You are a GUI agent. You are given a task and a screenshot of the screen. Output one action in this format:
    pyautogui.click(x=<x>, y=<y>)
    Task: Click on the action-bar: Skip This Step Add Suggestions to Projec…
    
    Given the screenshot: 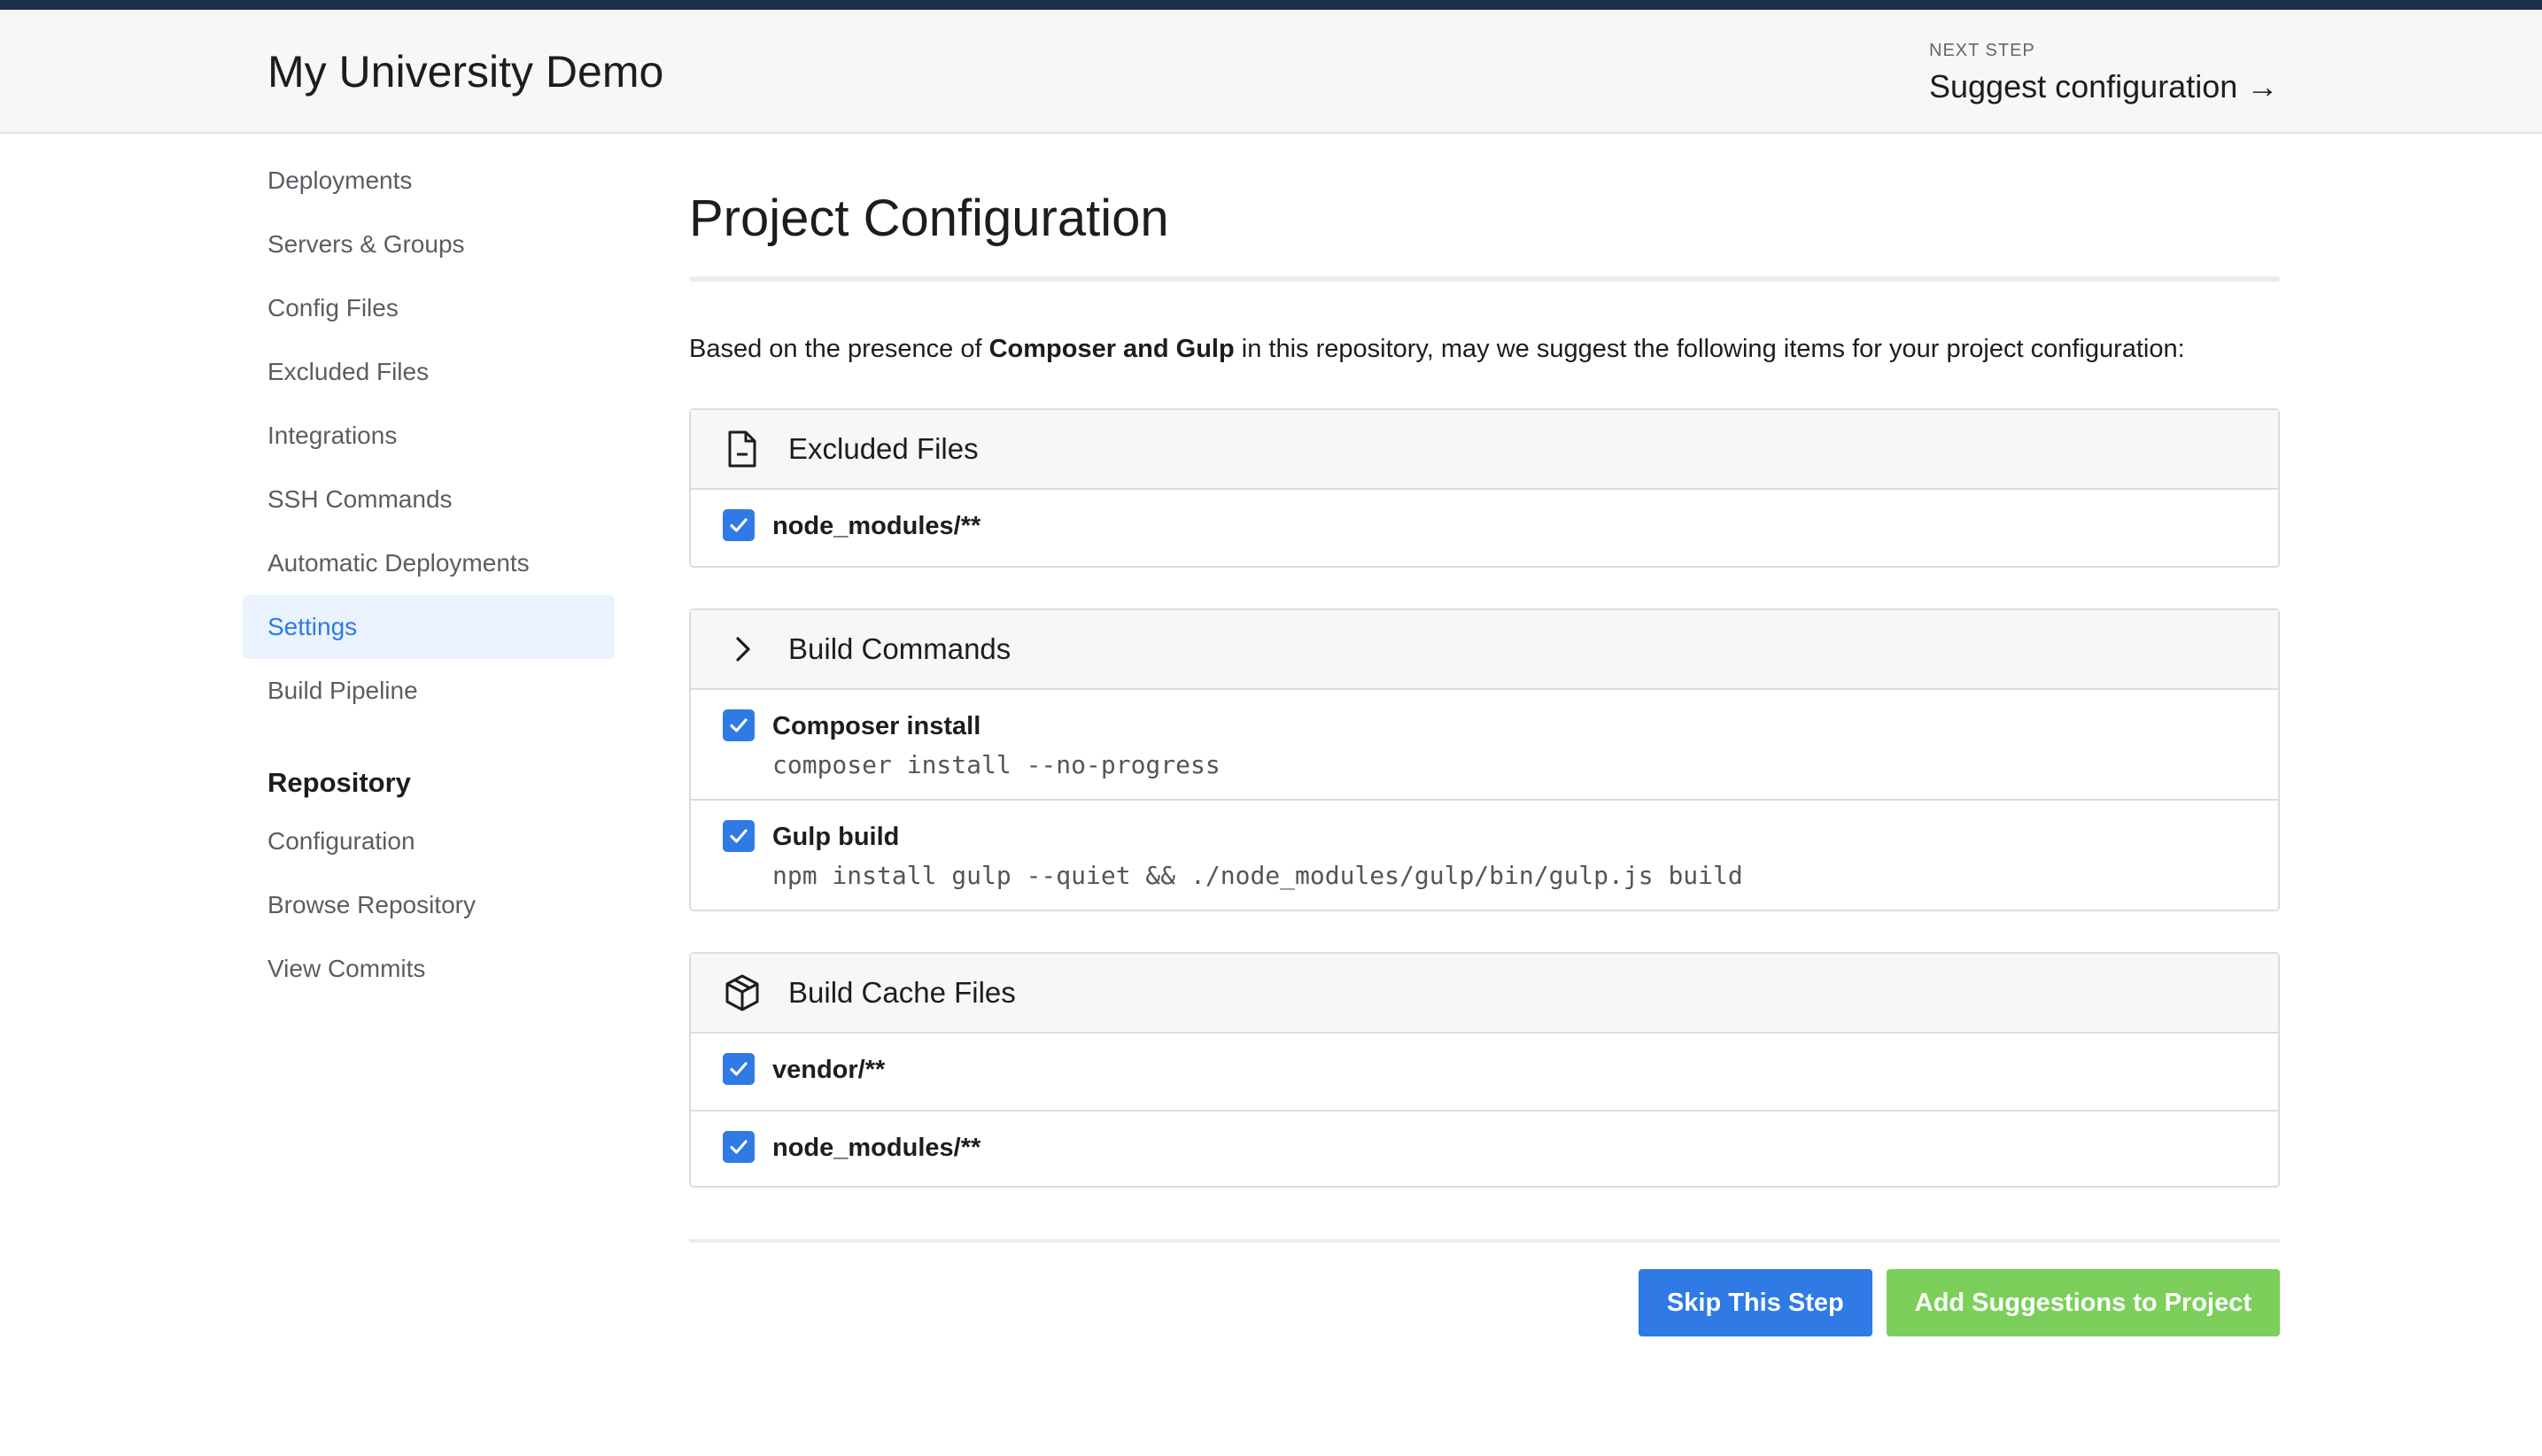 What is the action you would take?
    pyautogui.click(x=1484, y=1303)
    